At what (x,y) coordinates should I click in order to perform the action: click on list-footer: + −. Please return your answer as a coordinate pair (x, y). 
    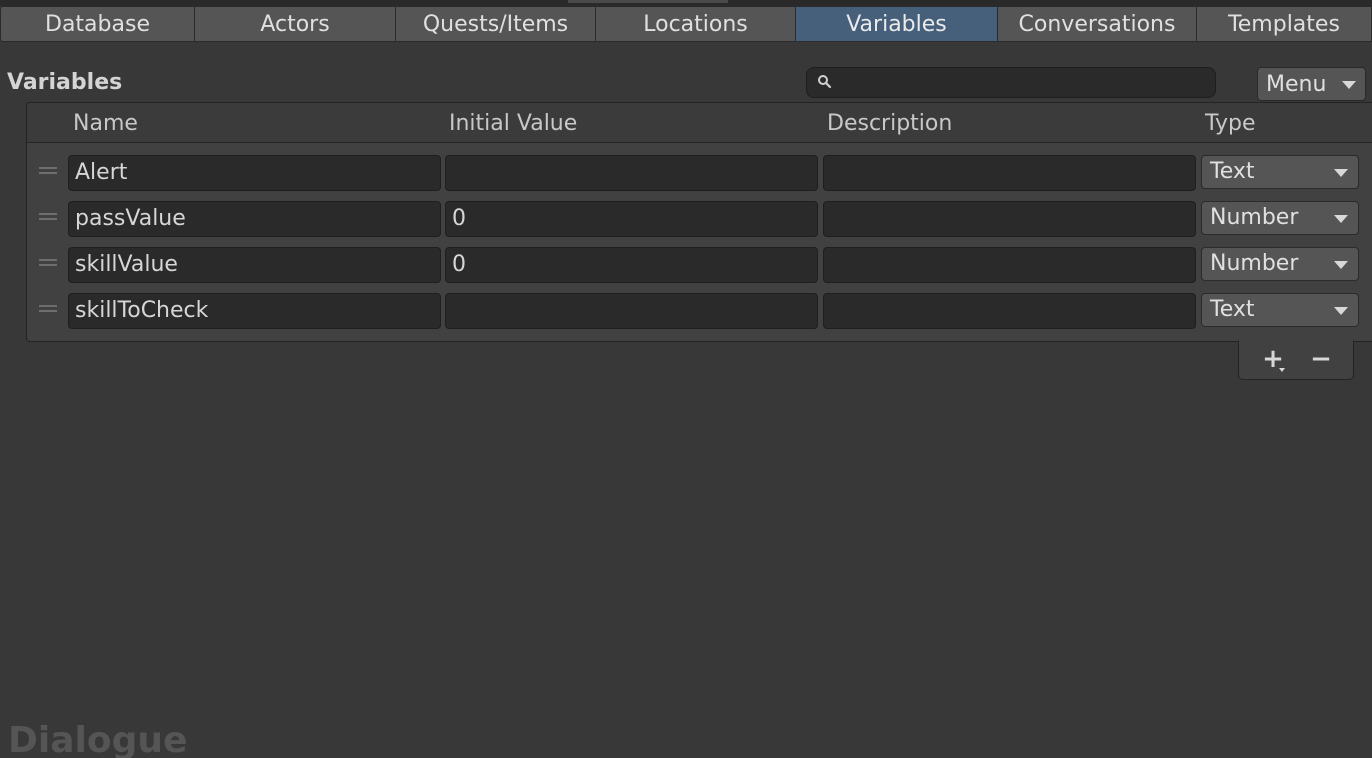
    Looking at the image, I should click on (1296, 360).